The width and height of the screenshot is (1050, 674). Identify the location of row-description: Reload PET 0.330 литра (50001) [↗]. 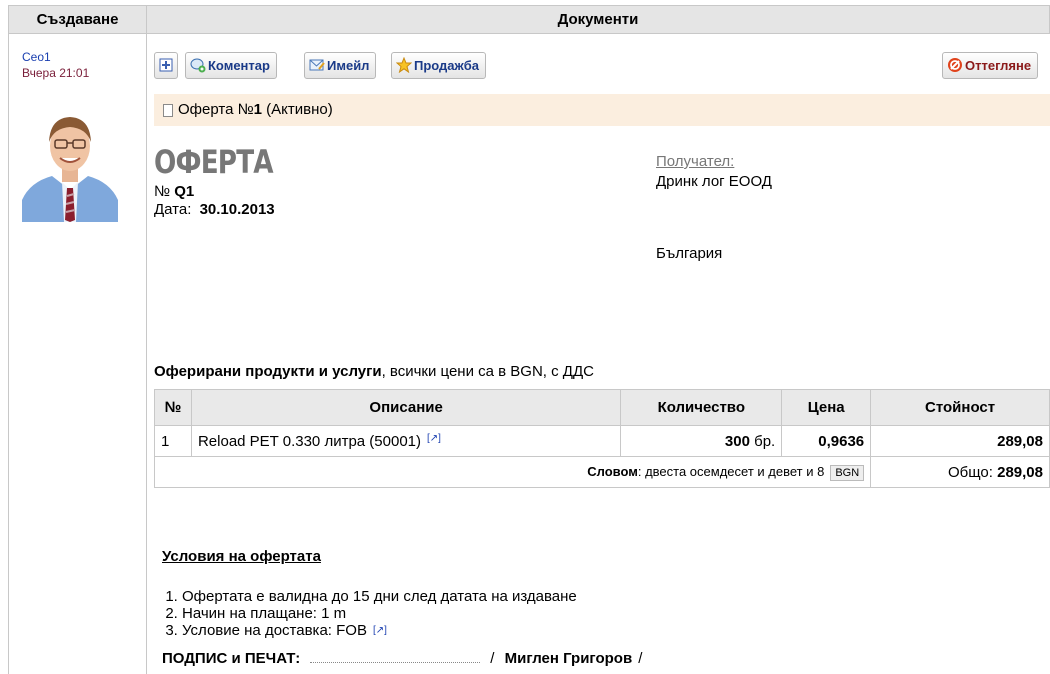
(406, 441).